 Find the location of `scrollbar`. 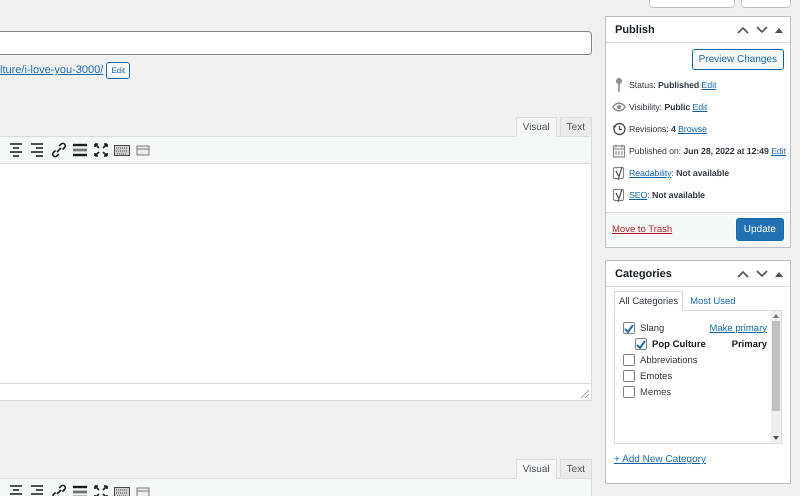

scrollbar is located at coordinates (776, 377).